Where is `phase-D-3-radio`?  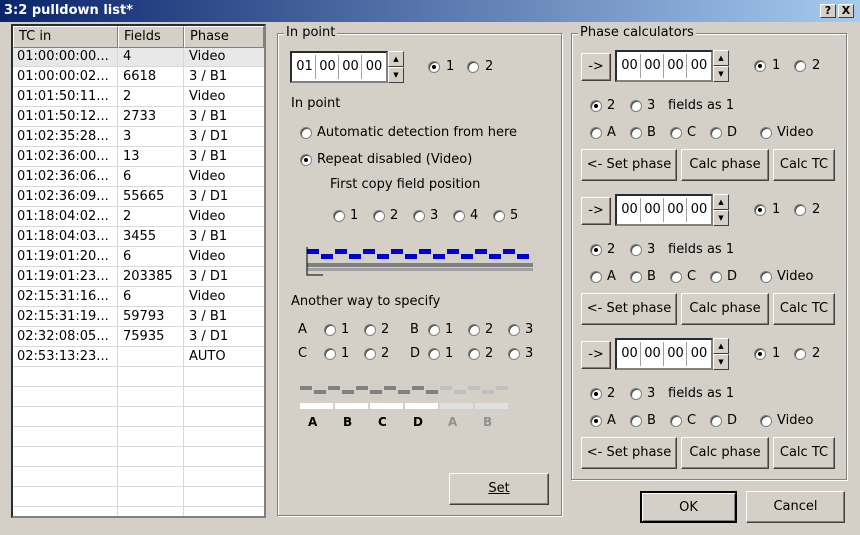
phase-D-3-radio is located at coordinates (514, 354).